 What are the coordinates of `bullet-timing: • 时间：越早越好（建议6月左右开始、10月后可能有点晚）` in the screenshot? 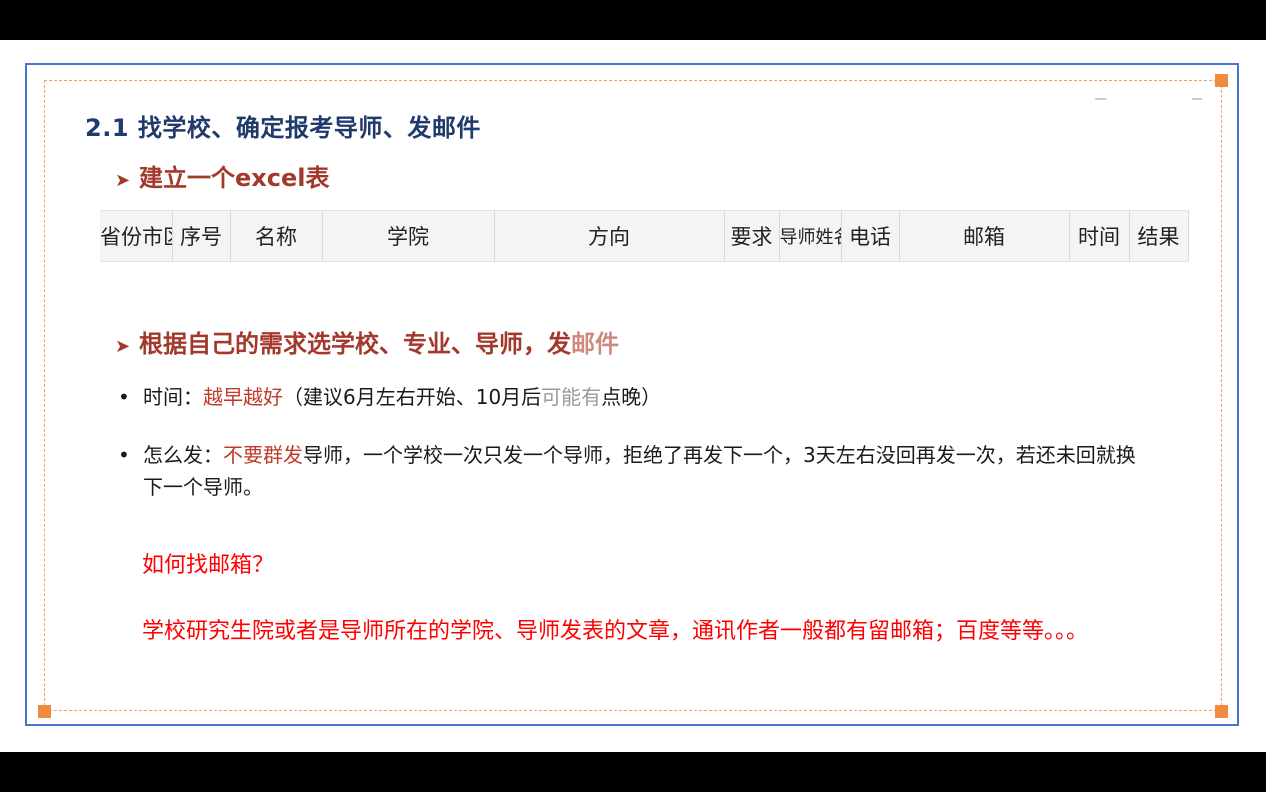 It's located at (630, 397).